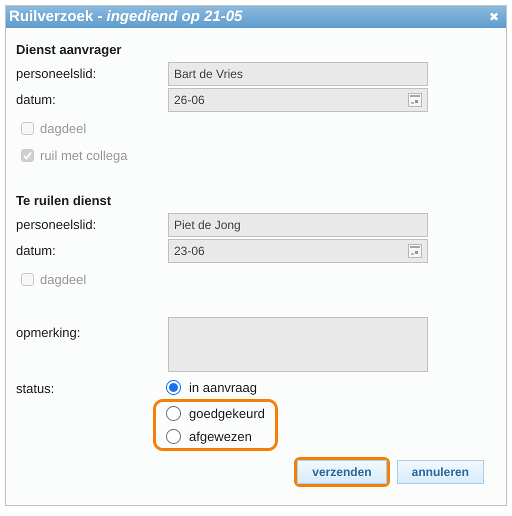 This screenshot has width=512, height=516. I want to click on dialog-button: annuleren, so click(440, 472).